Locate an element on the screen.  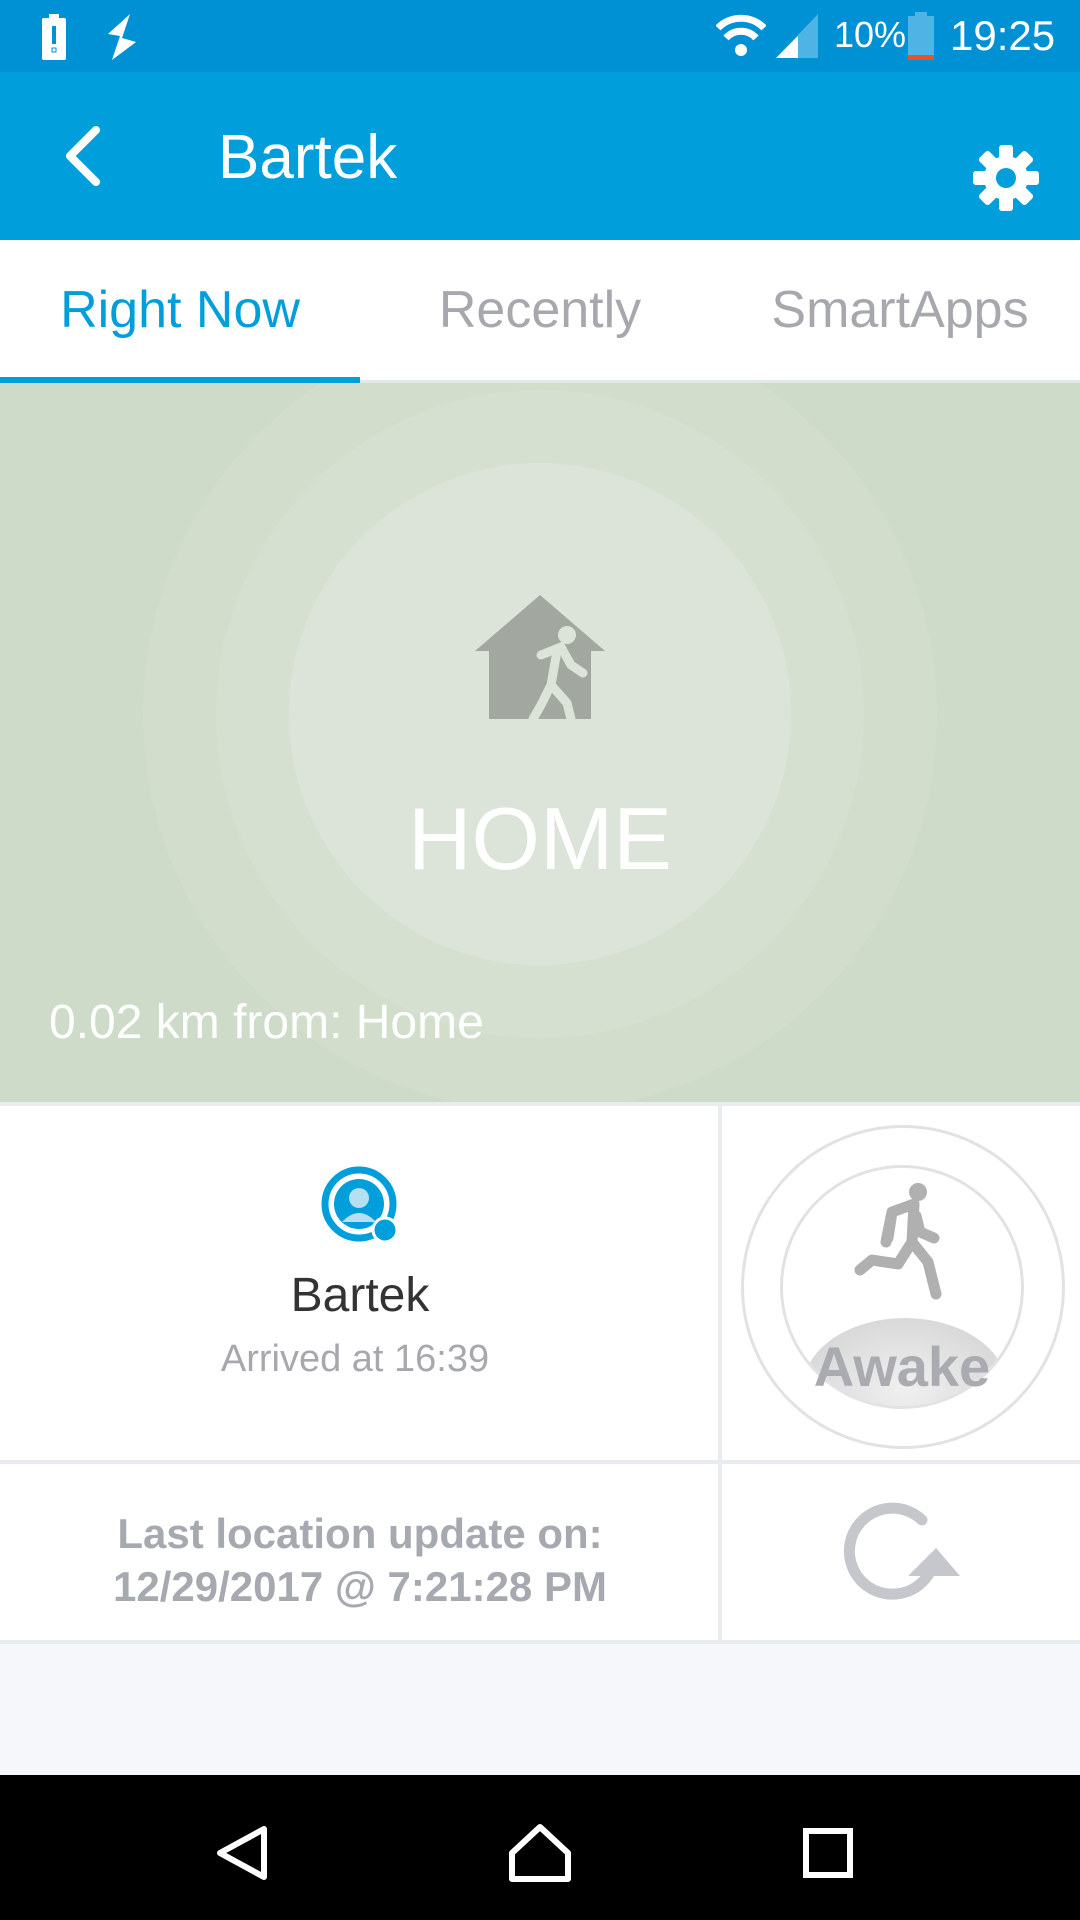
flash-icon is located at coordinates (122, 37).